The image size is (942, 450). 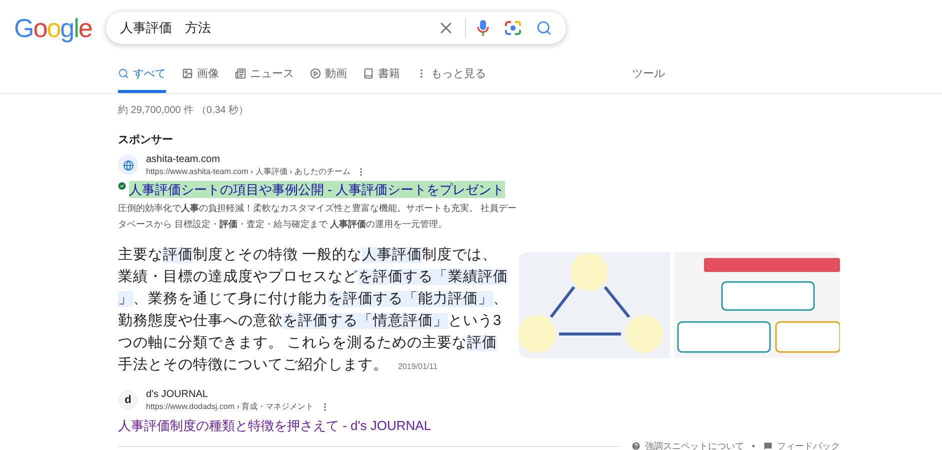 What do you see at coordinates (142, 79) in the screenshot?
I see `search-tab: すべて` at bounding box center [142, 79].